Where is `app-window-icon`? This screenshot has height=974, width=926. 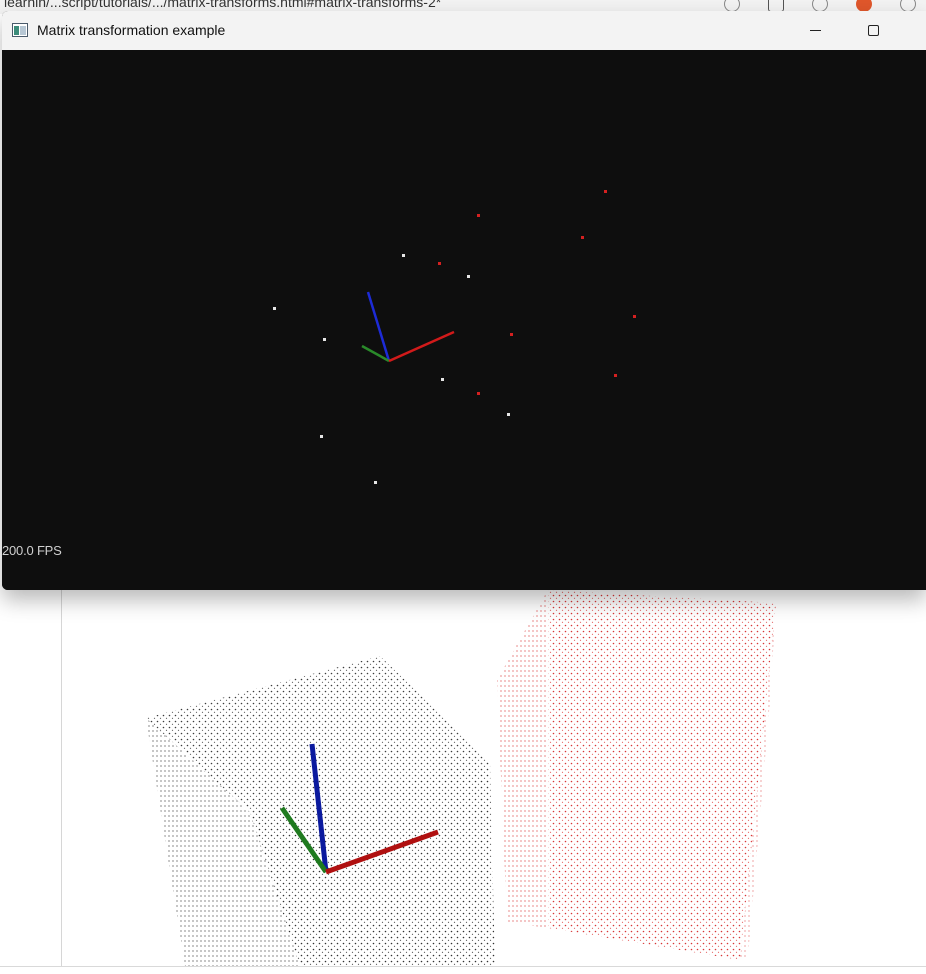
app-window-icon is located at coordinates (20, 30).